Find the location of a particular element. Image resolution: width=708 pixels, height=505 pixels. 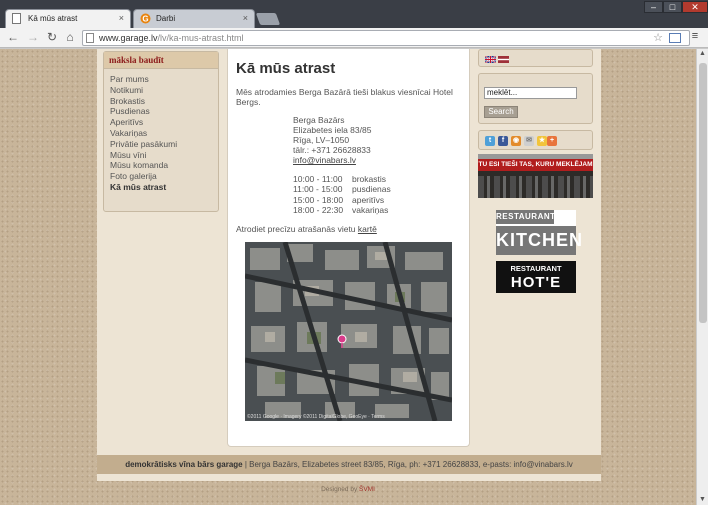

recruitment-banner: TU ESI TIEŠI TAS, KURU MEKLĒJAM is located at coordinates (535, 176).